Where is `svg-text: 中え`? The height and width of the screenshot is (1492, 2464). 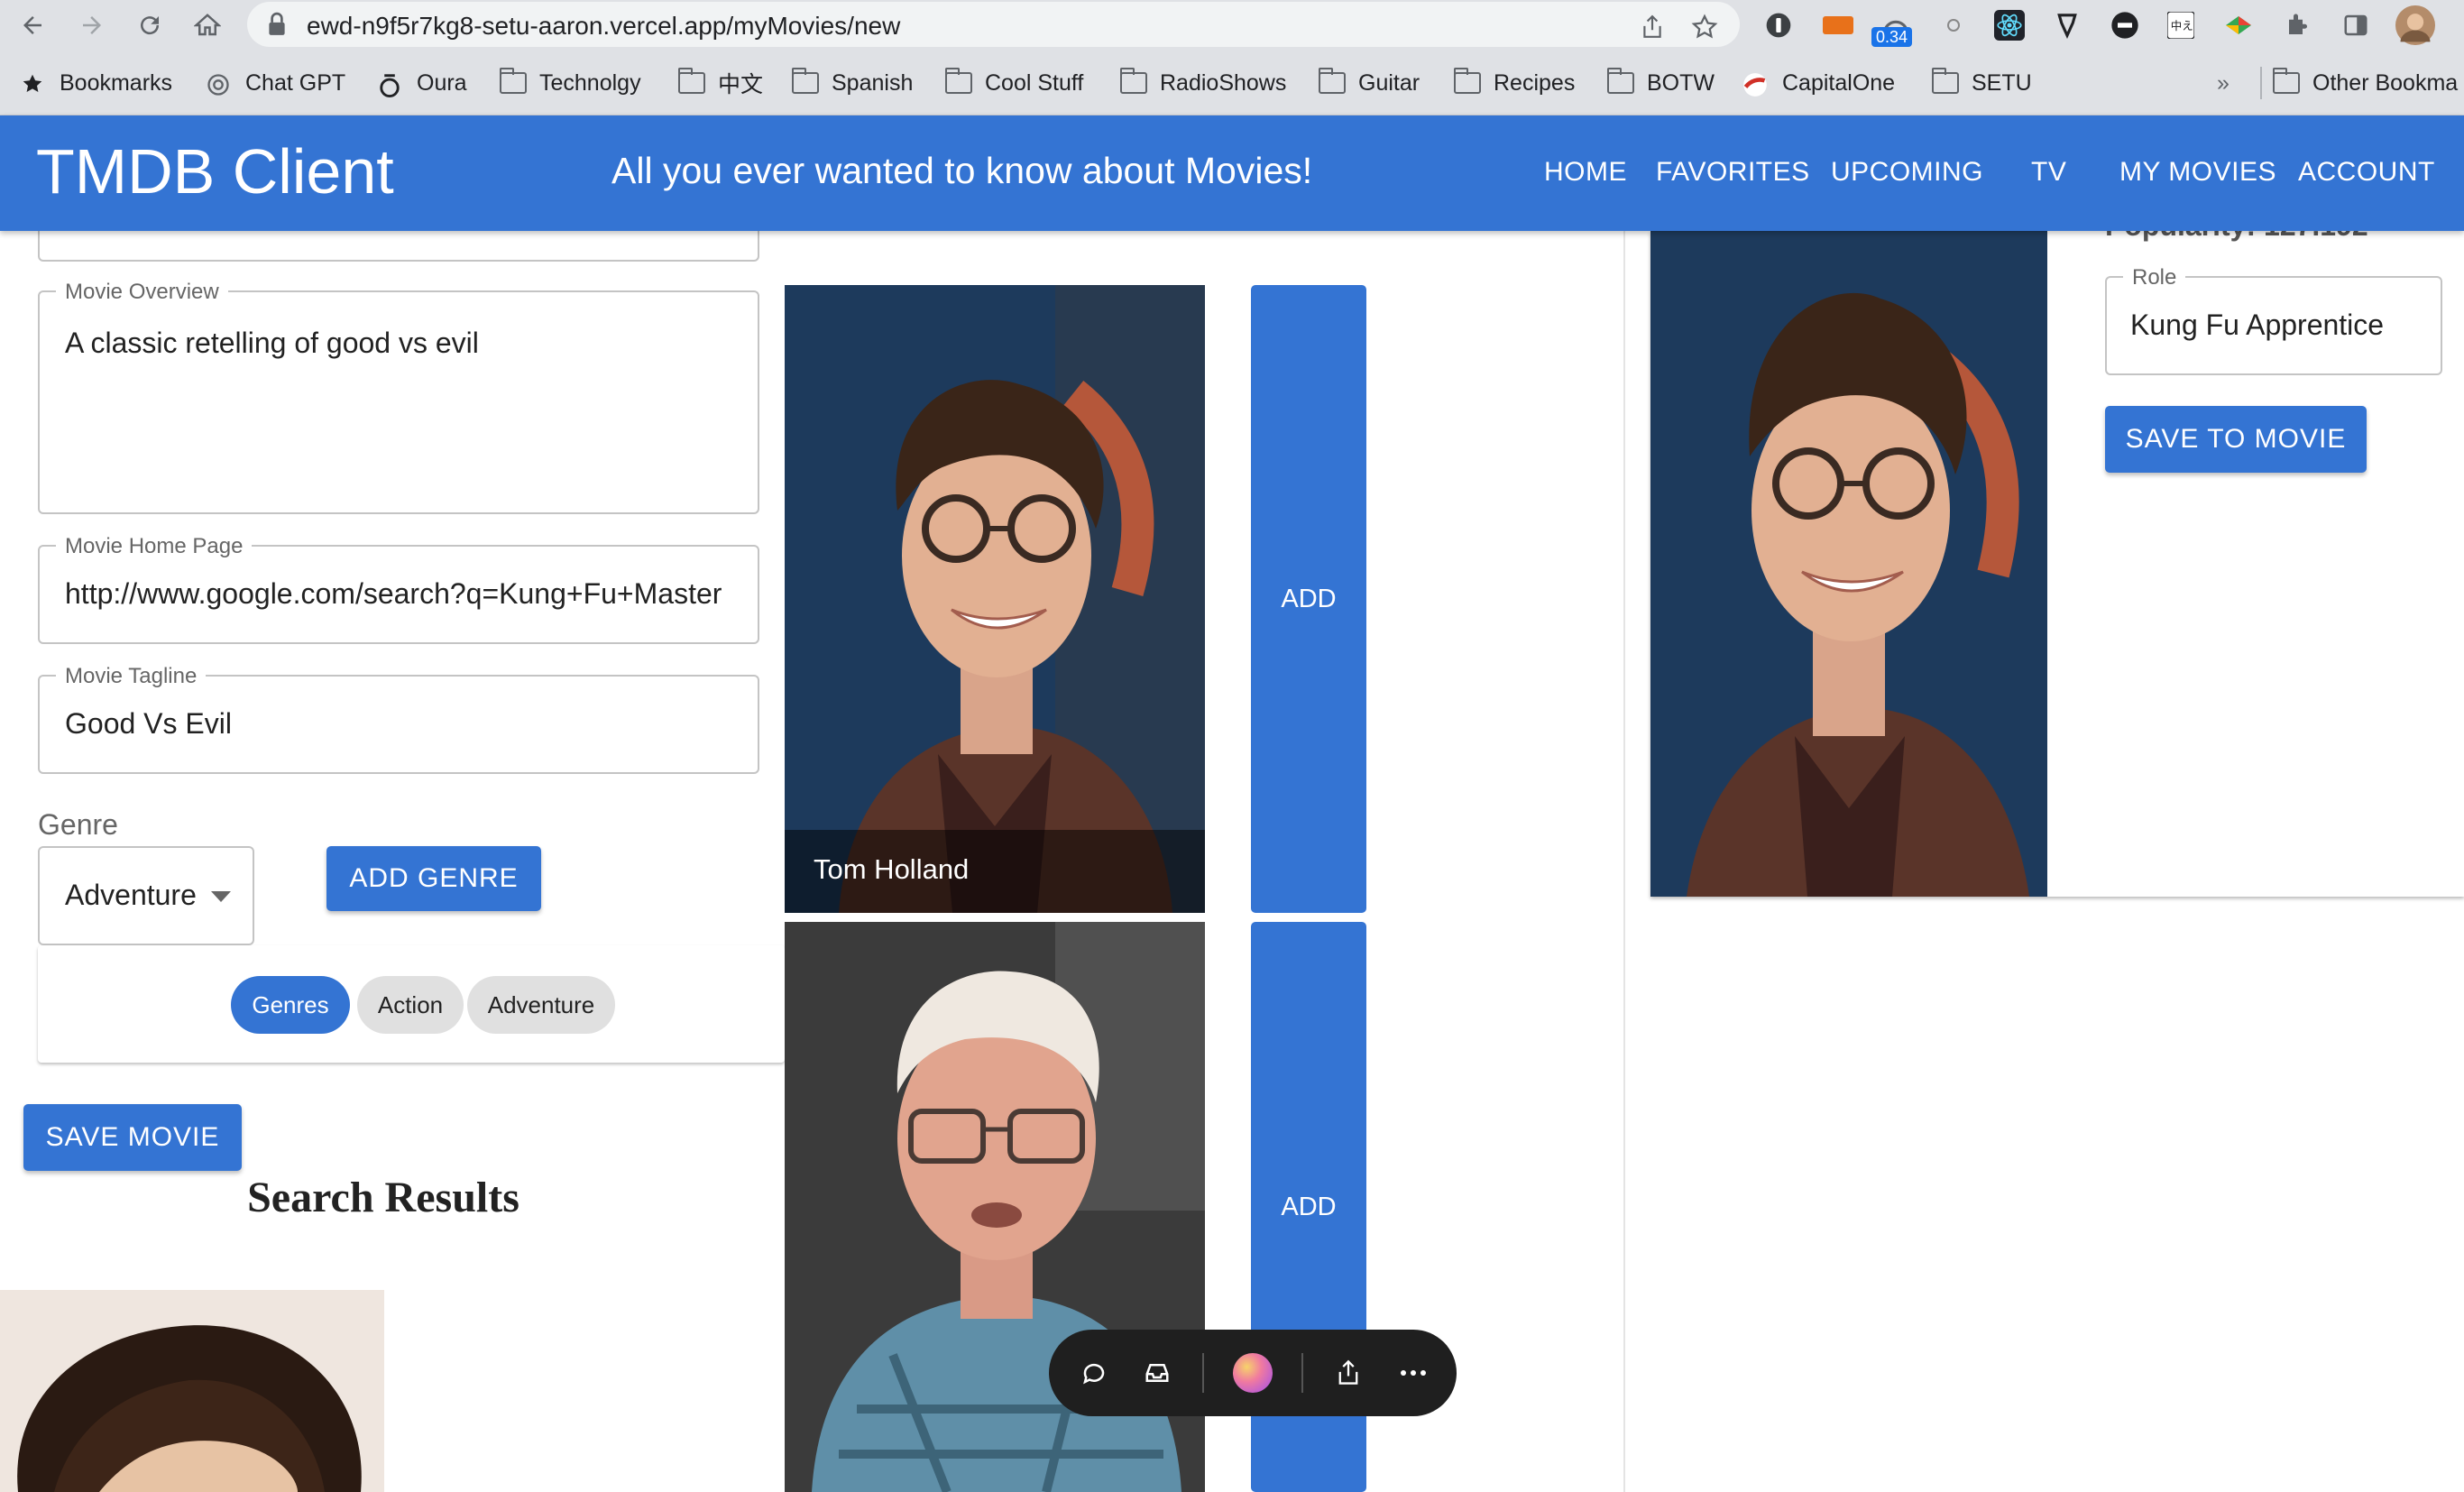 svg-text: 中え is located at coordinates (2182, 25).